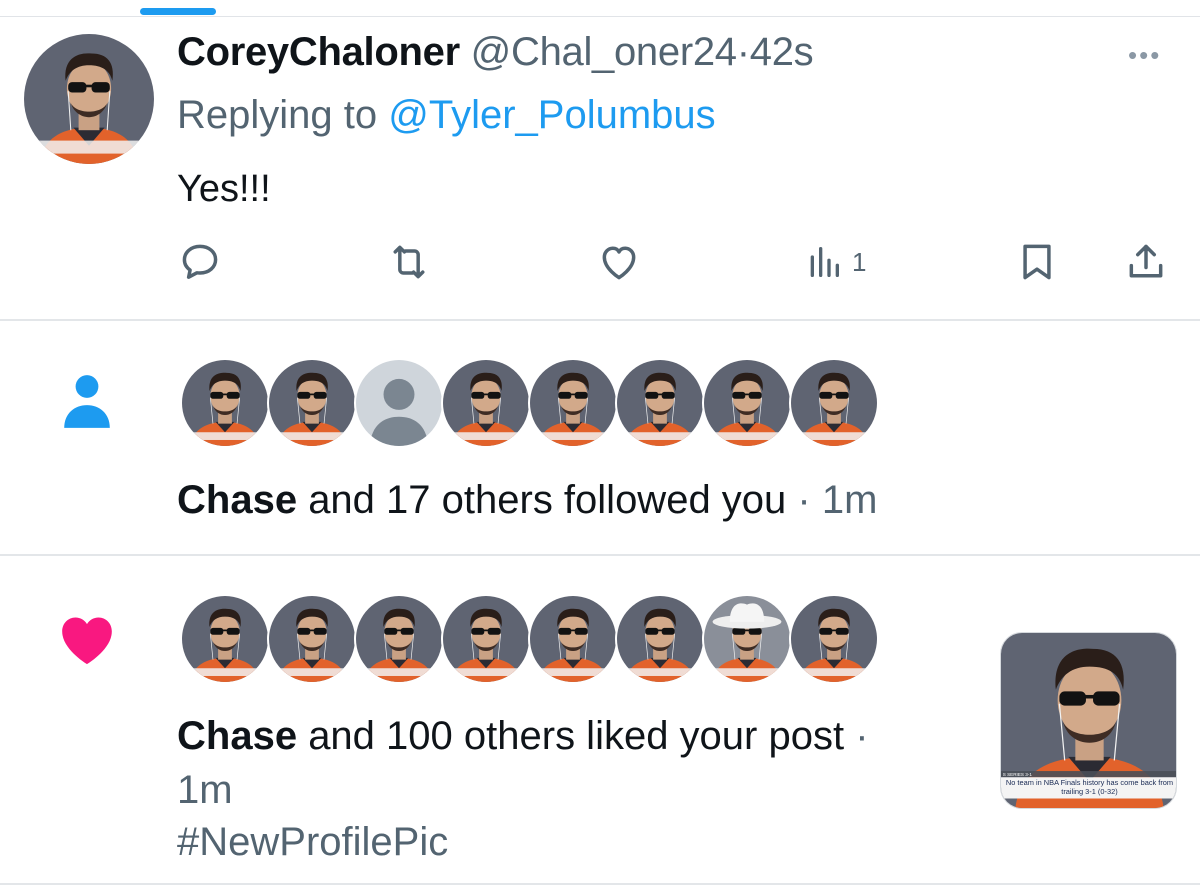 This screenshot has height=895, width=1200. I want to click on views-button: 1, so click(835, 262).